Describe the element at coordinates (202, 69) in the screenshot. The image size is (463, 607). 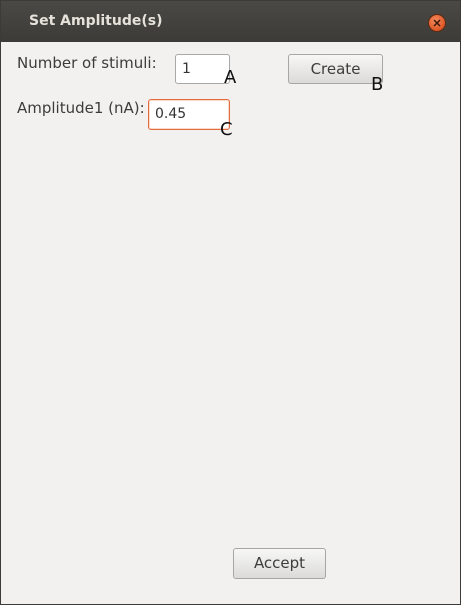
I see `number-of-stimuli-input: 1` at that location.